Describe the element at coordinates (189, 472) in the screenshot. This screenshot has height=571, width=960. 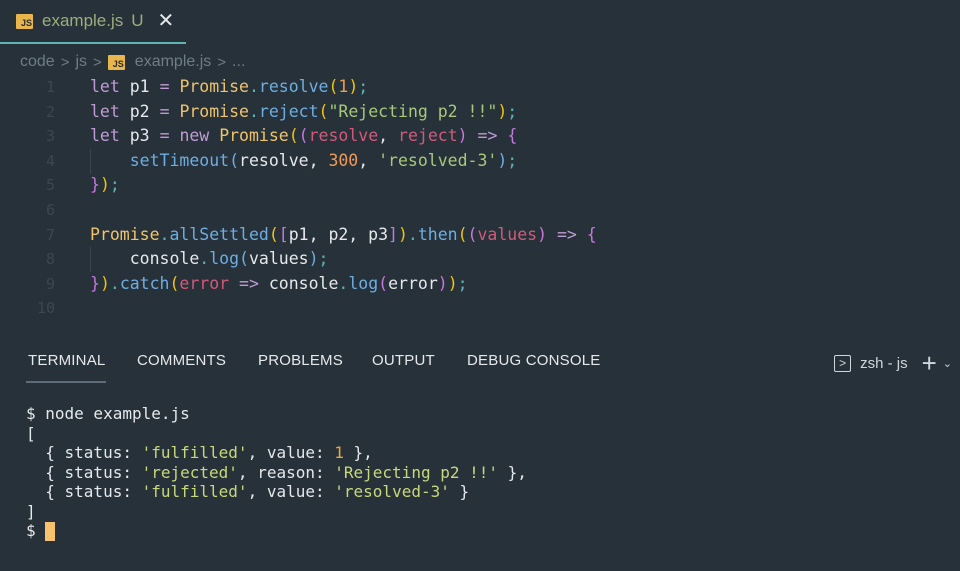
I see `terminal-token: 'rejected'` at that location.